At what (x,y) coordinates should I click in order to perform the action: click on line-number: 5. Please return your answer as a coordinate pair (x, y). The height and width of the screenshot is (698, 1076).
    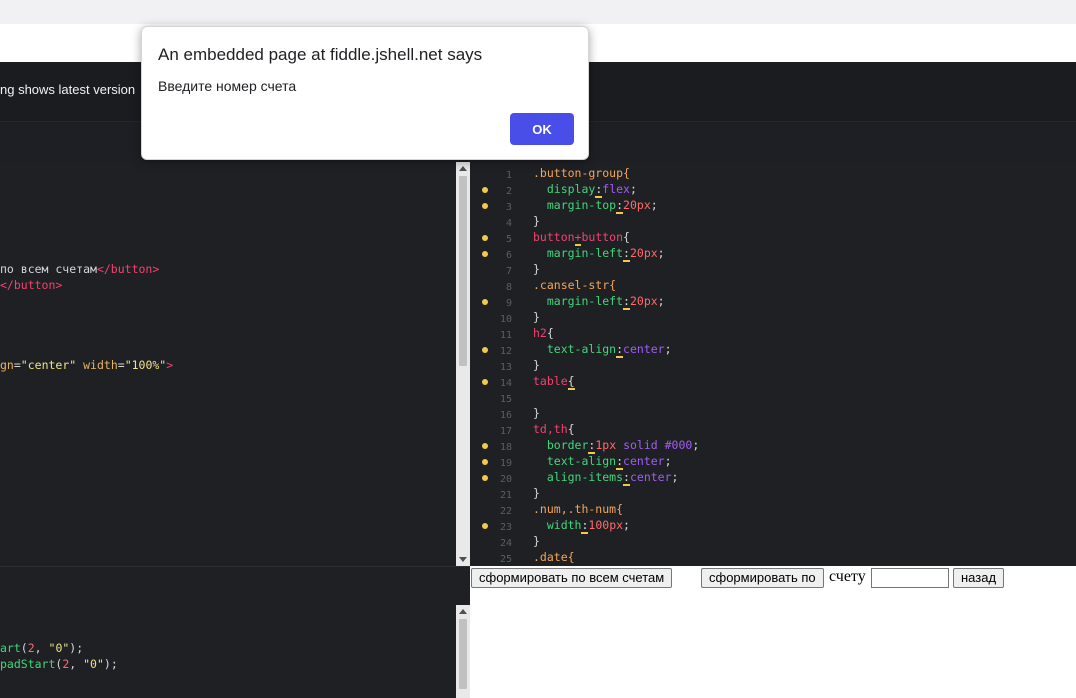
    Looking at the image, I should click on (508, 239).